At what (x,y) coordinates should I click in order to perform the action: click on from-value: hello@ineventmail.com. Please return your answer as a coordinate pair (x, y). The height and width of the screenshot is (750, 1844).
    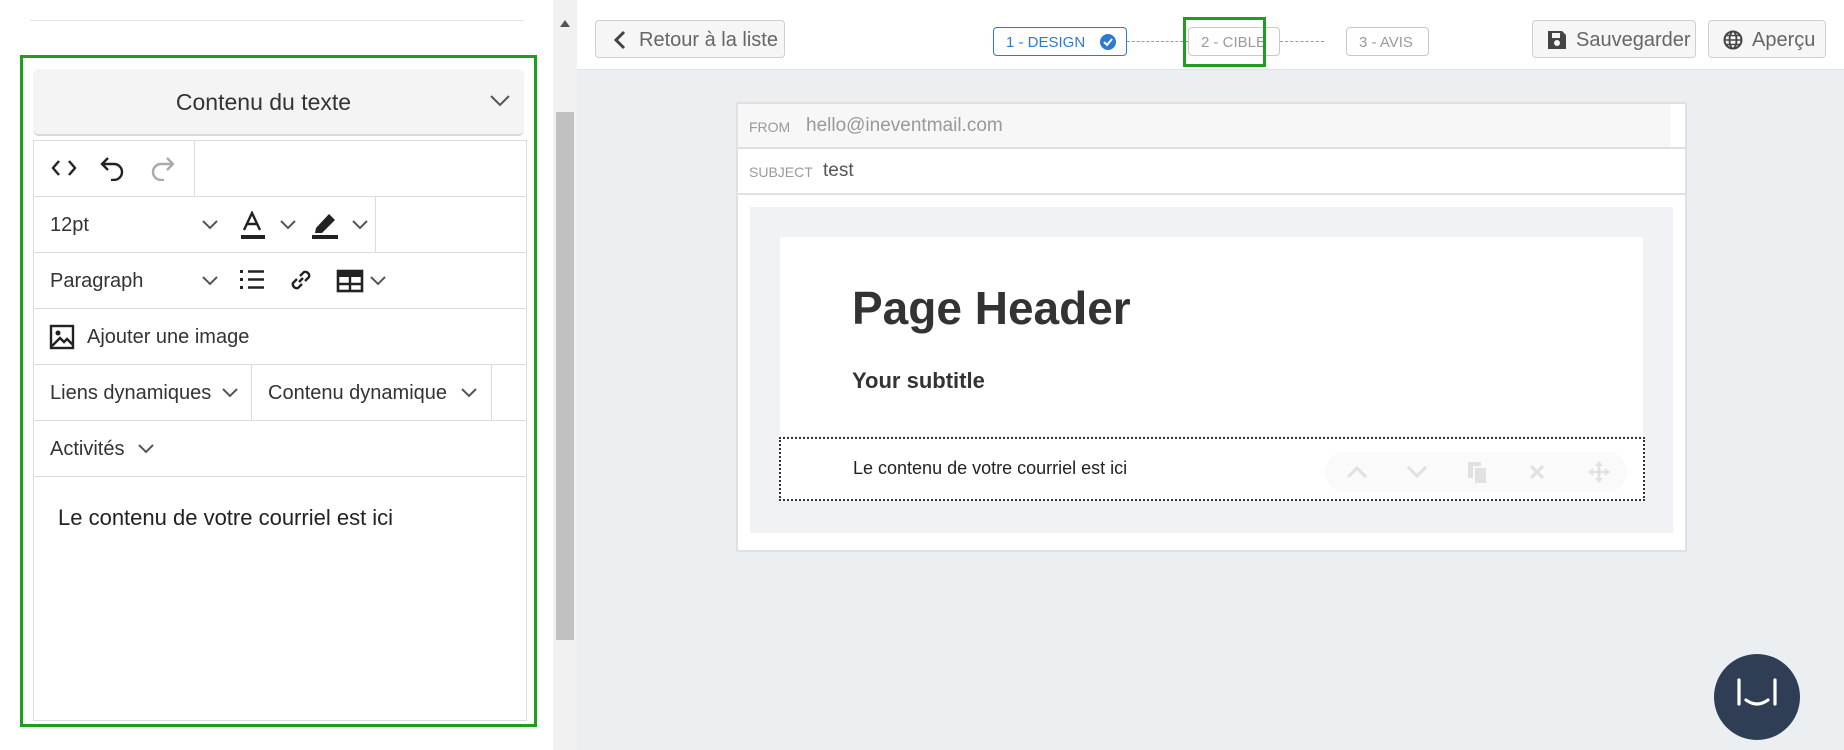
    Looking at the image, I should click on (904, 125).